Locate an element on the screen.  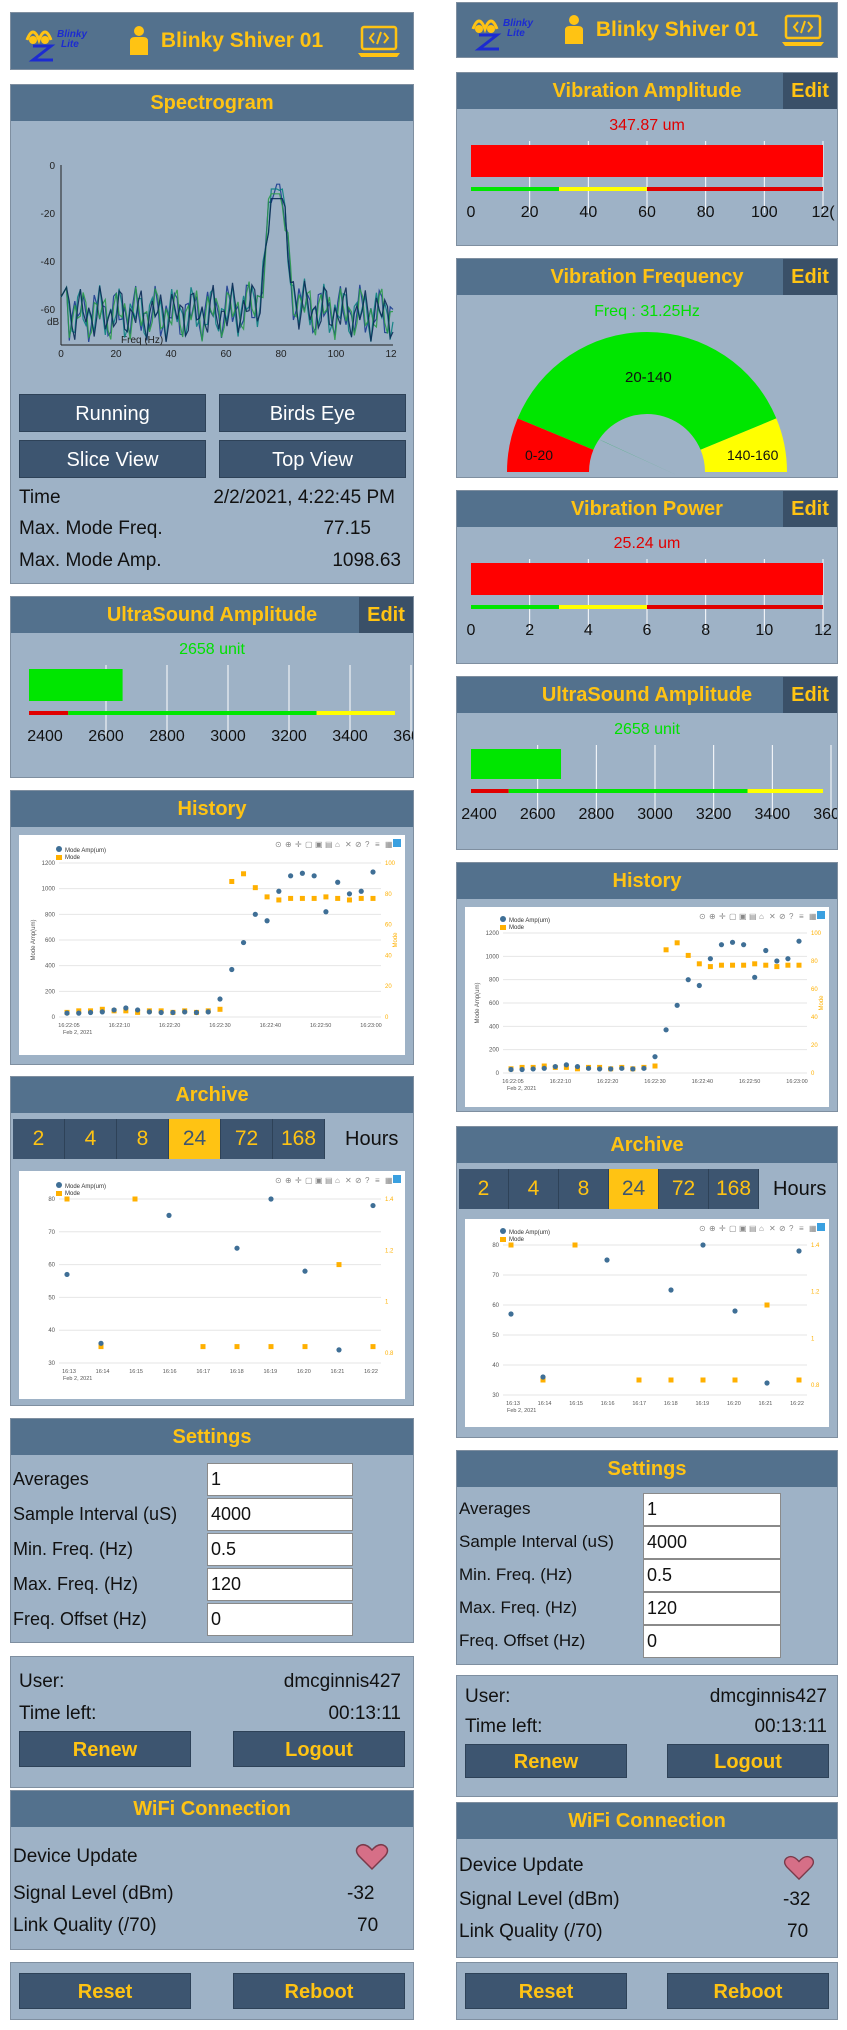
chart-y-right-tick: 1.4 is located at coordinates (815, 1246).